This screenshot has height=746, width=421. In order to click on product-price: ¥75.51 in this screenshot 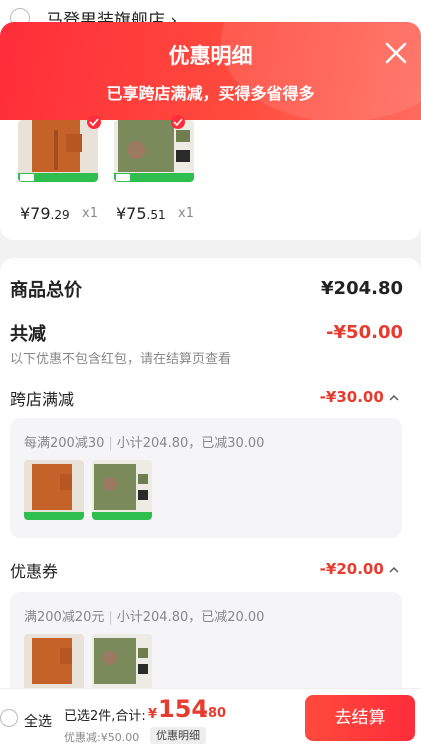, I will do `click(141, 213)`.